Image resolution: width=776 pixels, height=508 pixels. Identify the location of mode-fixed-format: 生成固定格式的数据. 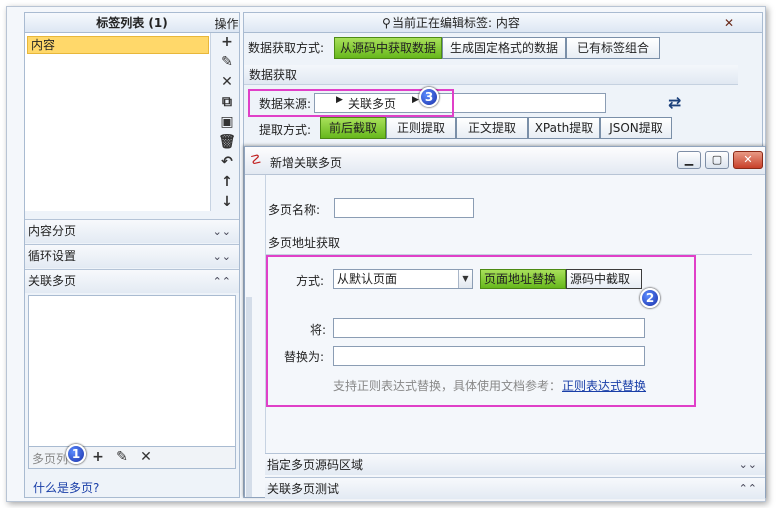
(504, 48).